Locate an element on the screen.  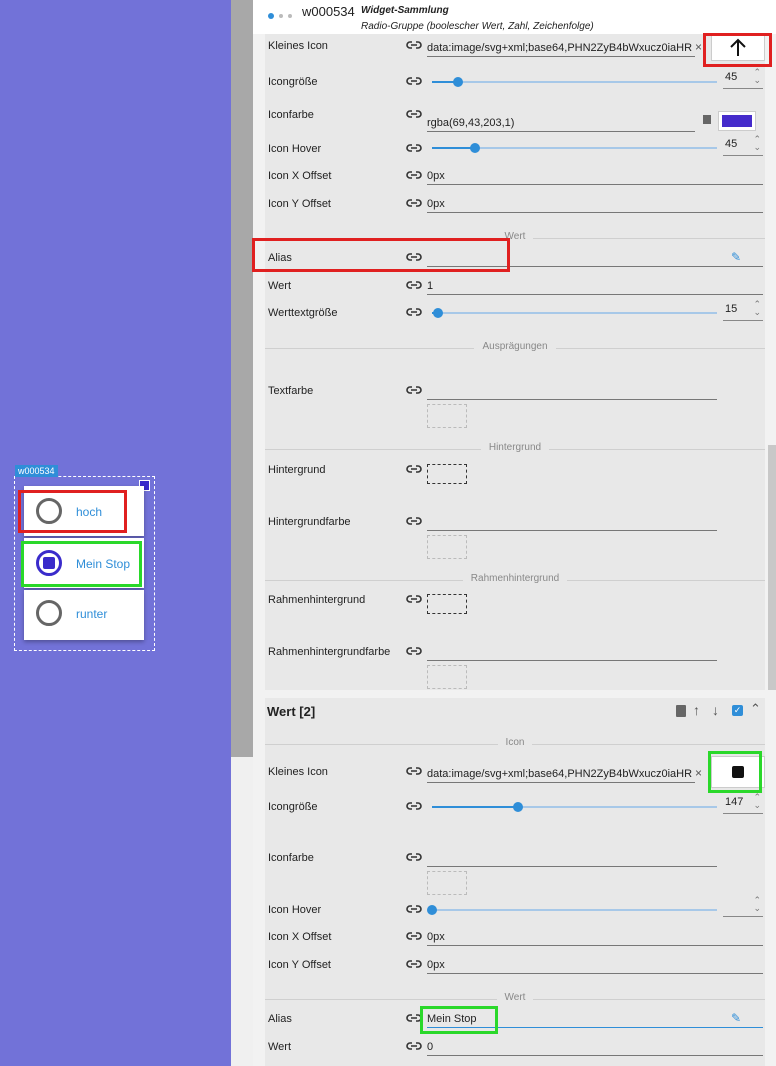
icon-color-field is located at coordinates (572, 857).